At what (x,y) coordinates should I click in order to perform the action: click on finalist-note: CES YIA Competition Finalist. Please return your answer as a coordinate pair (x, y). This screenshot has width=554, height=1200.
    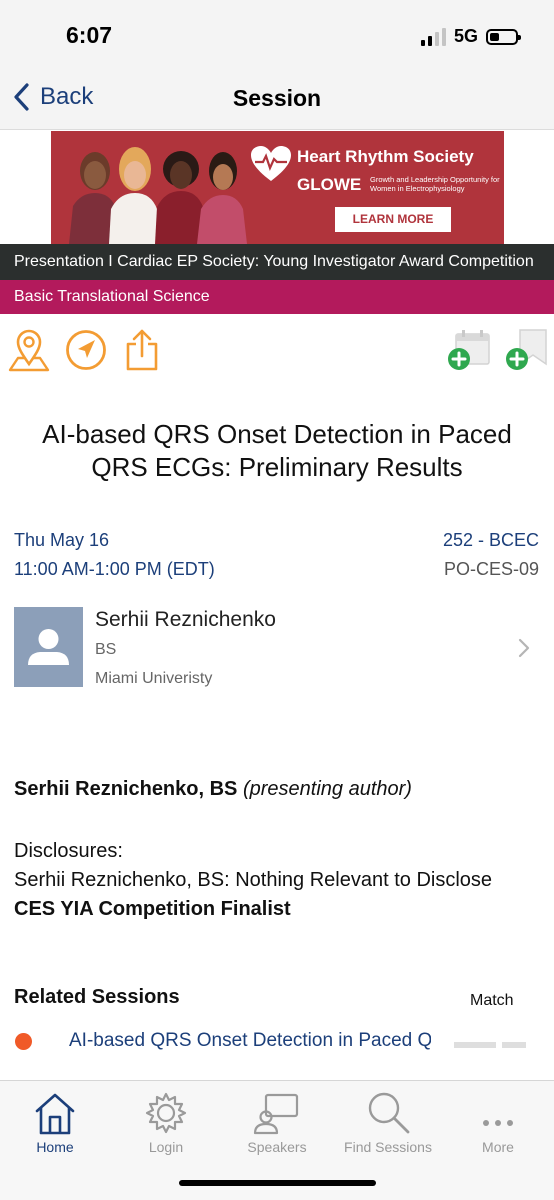
    Looking at the image, I should click on (152, 909).